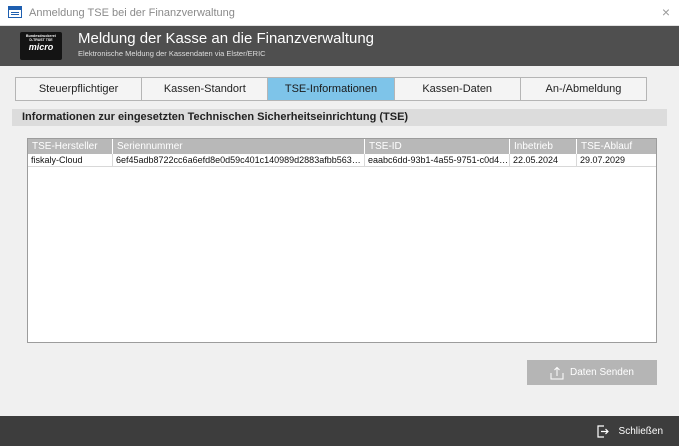 Image resolution: width=679 pixels, height=446 pixels. I want to click on exit-icon, so click(602, 431).